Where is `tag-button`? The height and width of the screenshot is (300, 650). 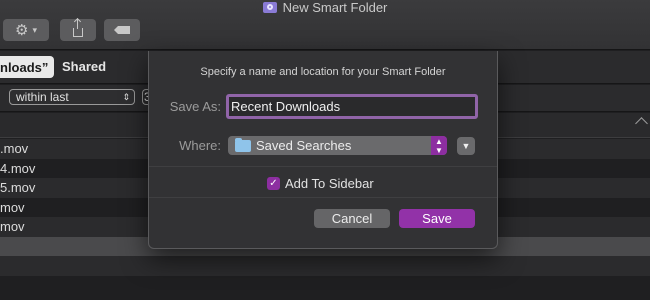 tag-button is located at coordinates (122, 30).